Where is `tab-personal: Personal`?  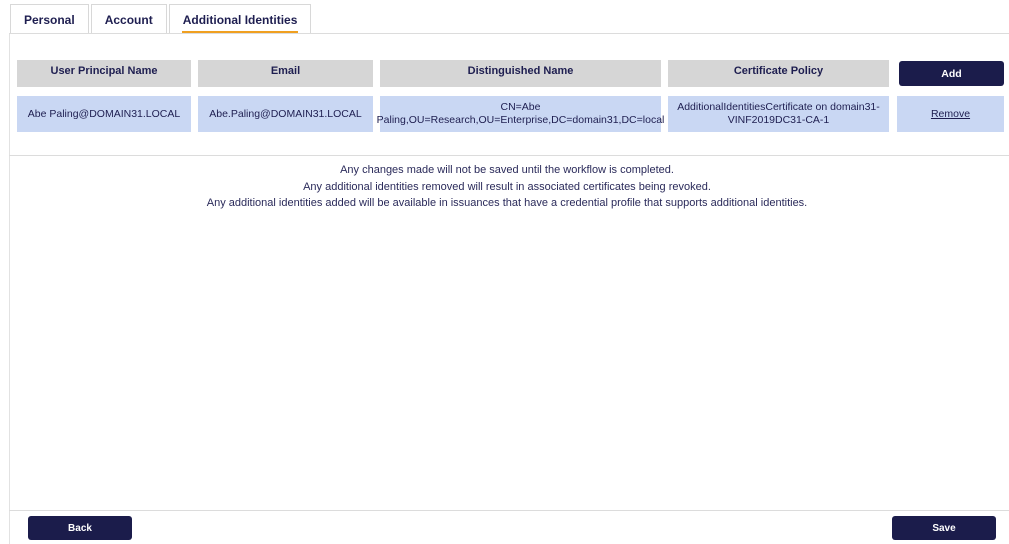 tab-personal: Personal is located at coordinates (49, 19).